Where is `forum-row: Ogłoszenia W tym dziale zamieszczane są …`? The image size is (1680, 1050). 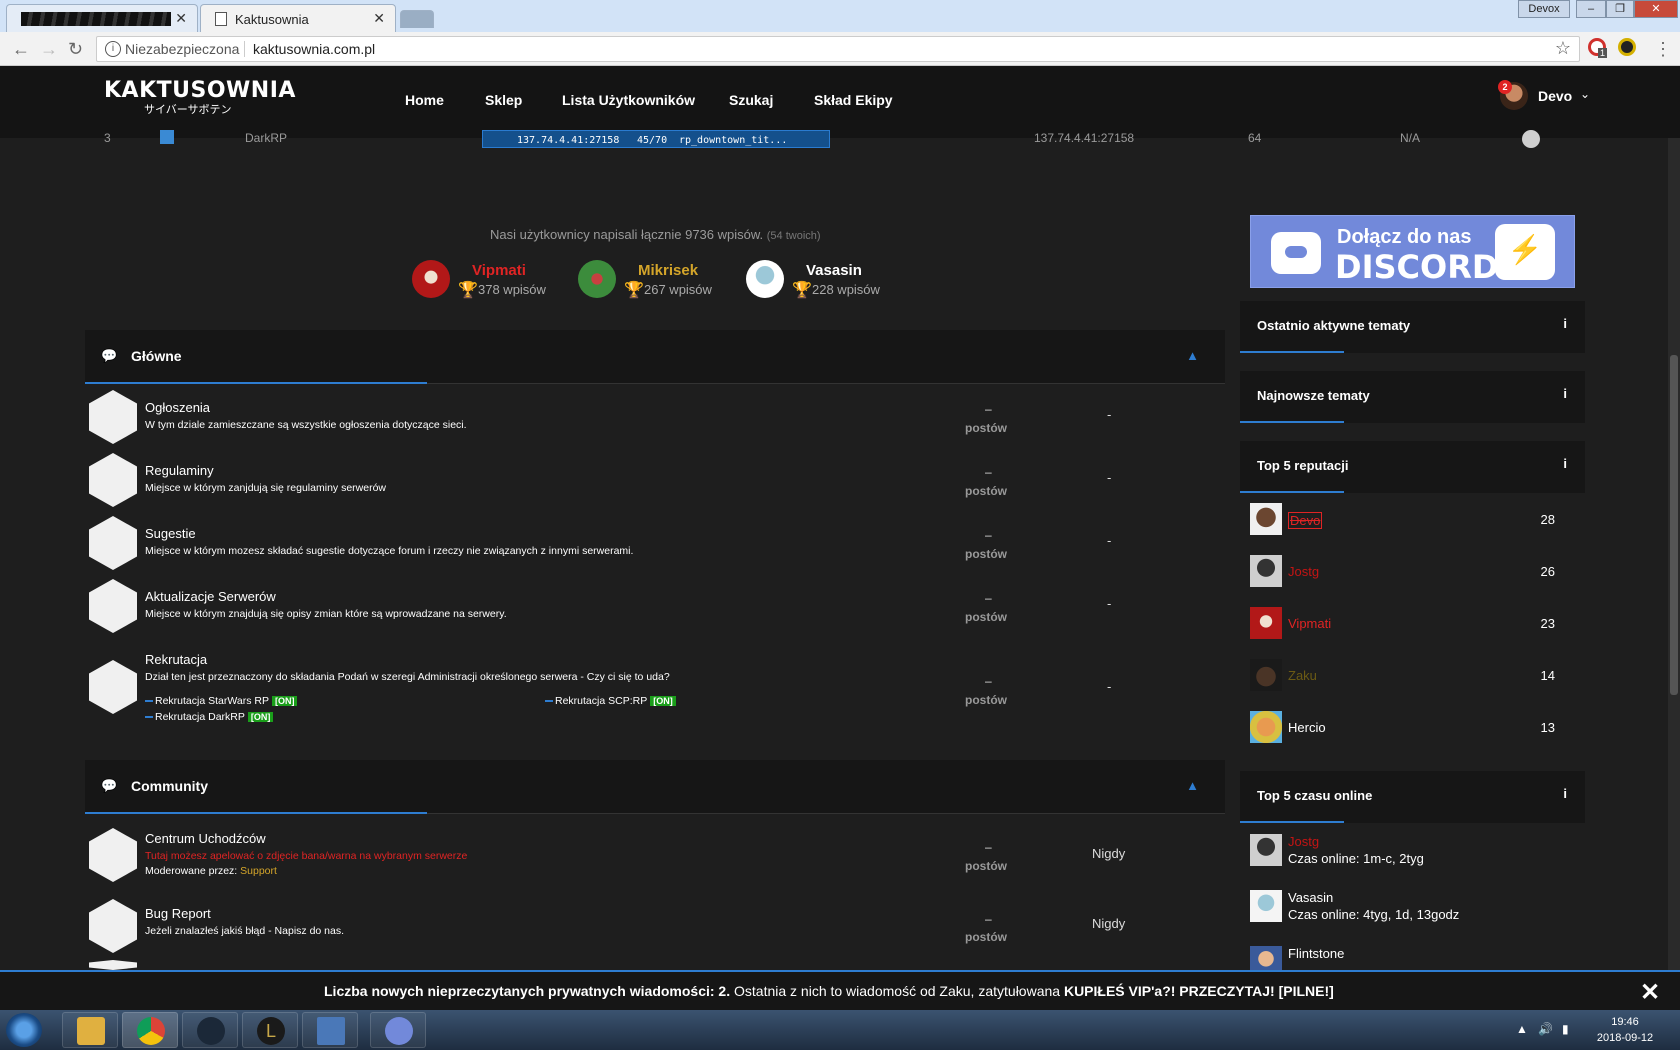
forum-row: Ogłoszenia W tym dziale zamieszczane są … is located at coordinates (655, 418).